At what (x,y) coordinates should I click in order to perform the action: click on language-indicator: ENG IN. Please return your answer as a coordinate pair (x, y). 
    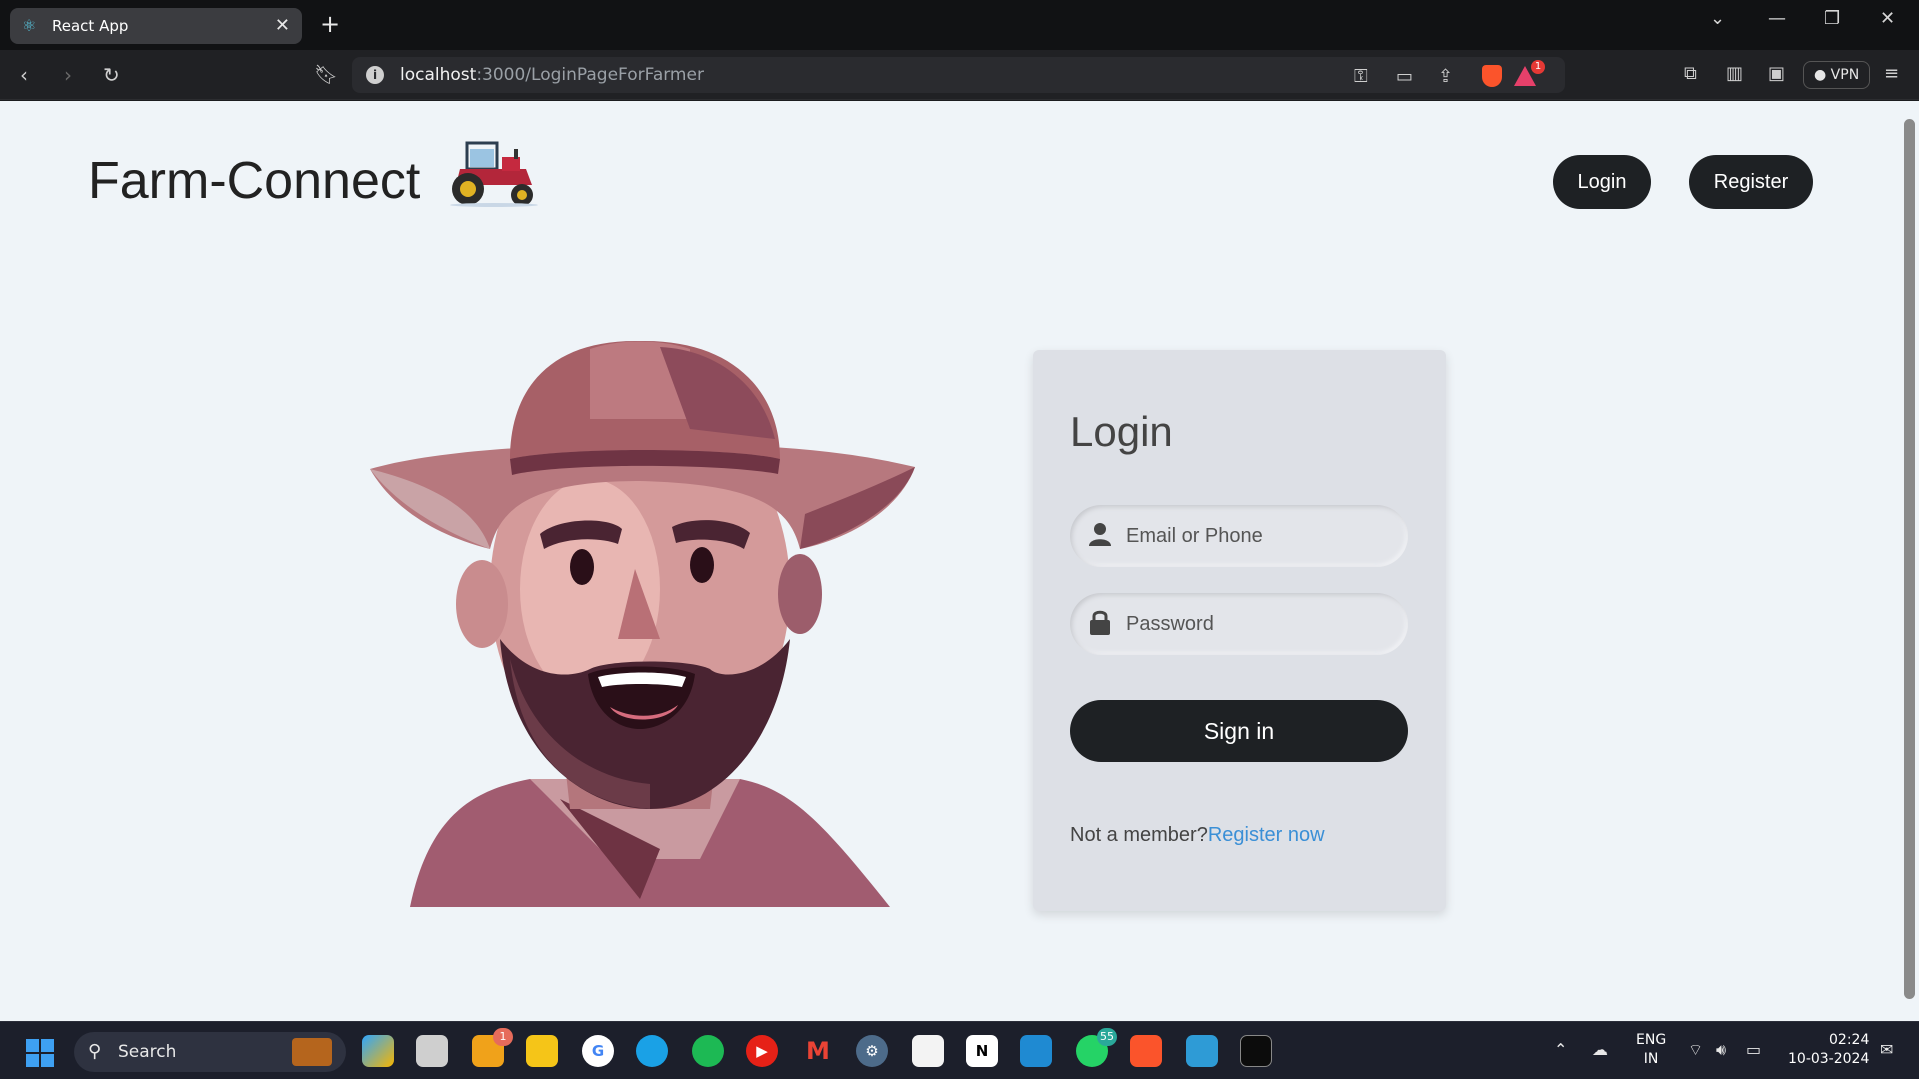
    Looking at the image, I should click on (1651, 1050).